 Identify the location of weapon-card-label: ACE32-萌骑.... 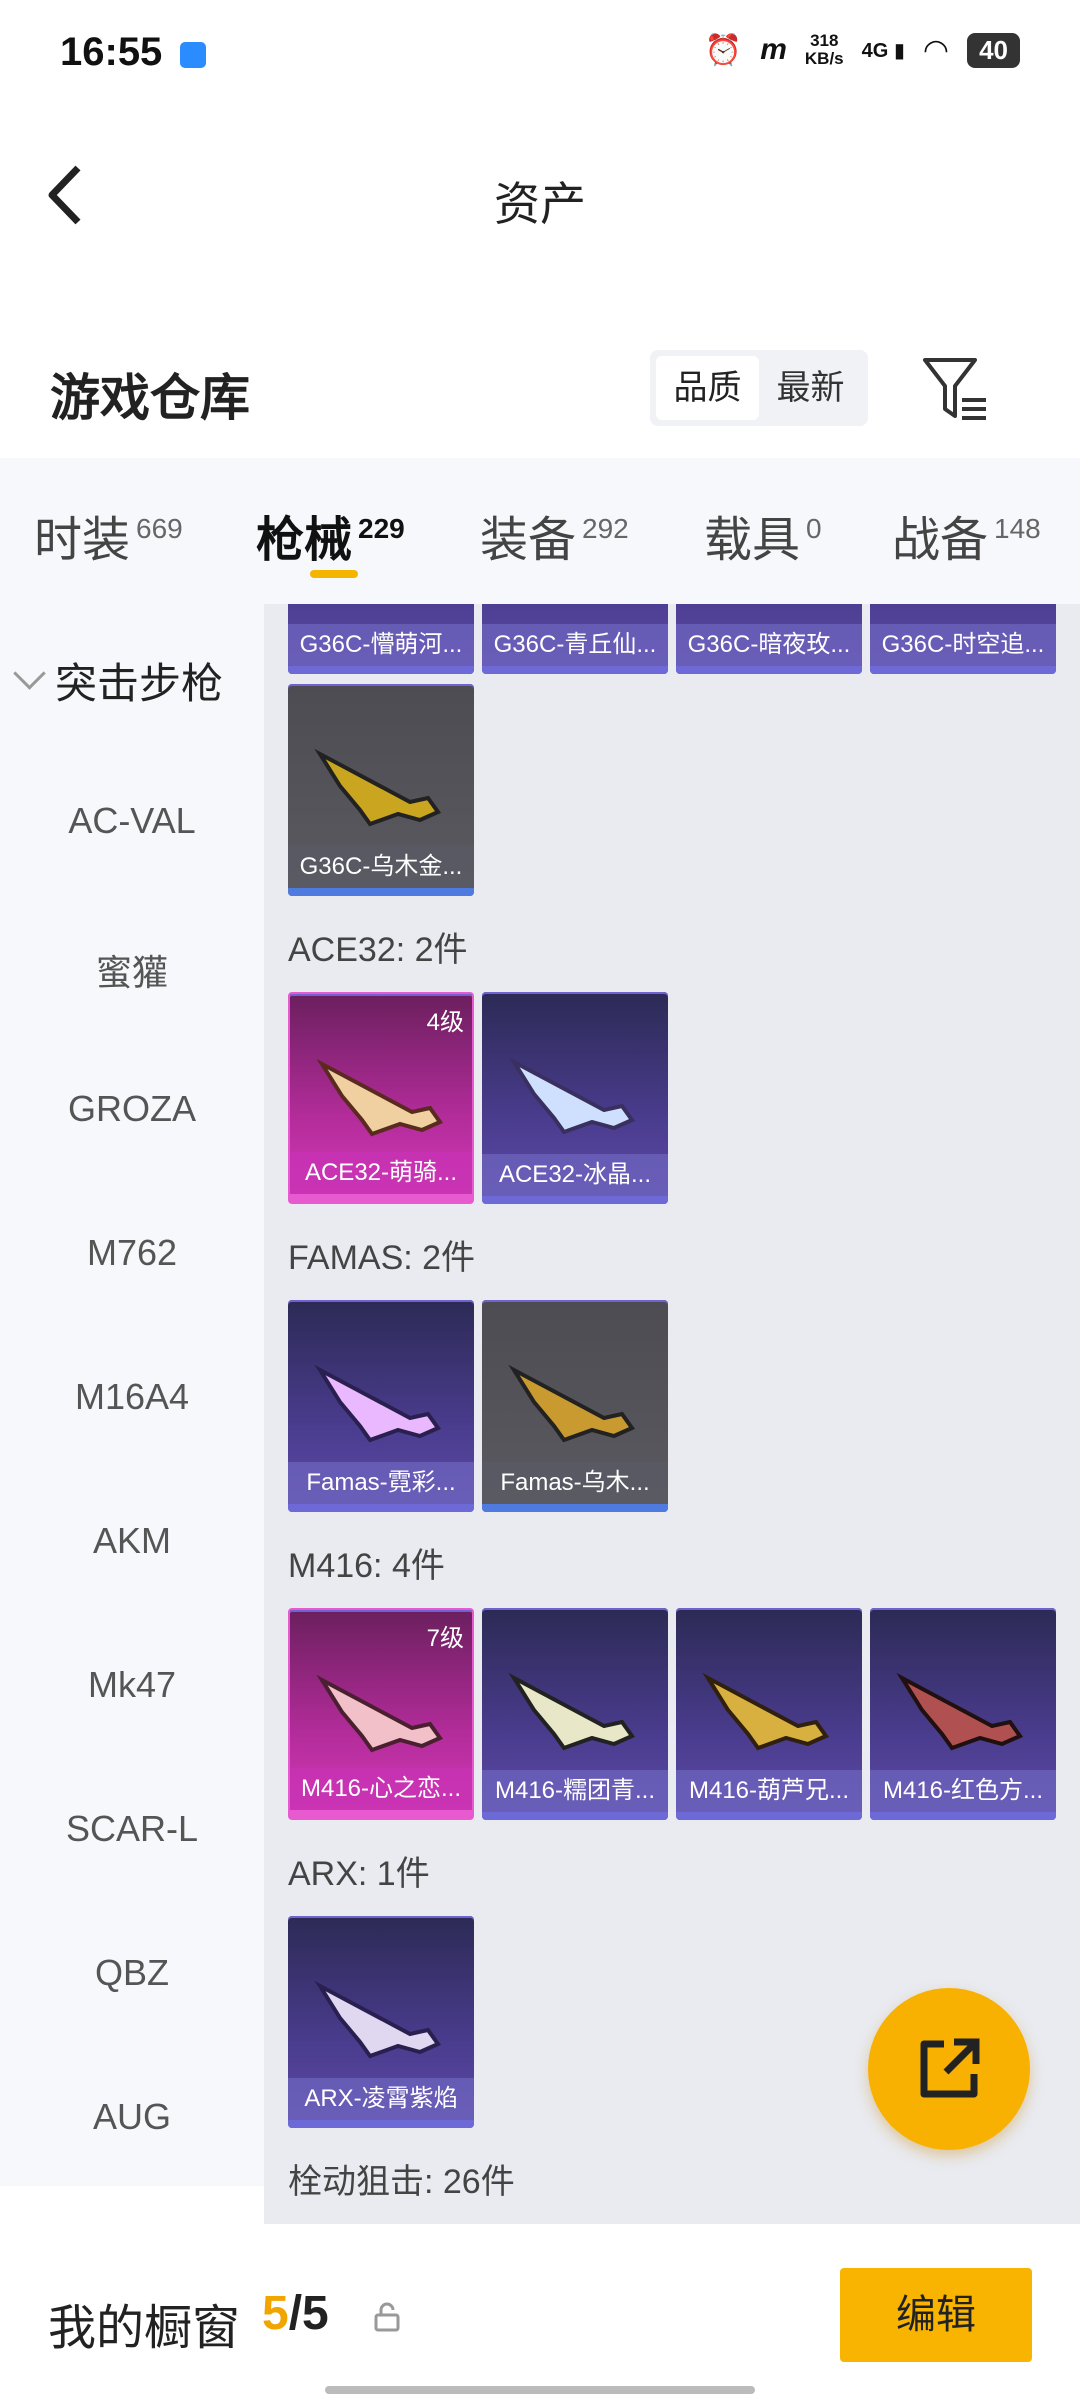
(381, 1173).